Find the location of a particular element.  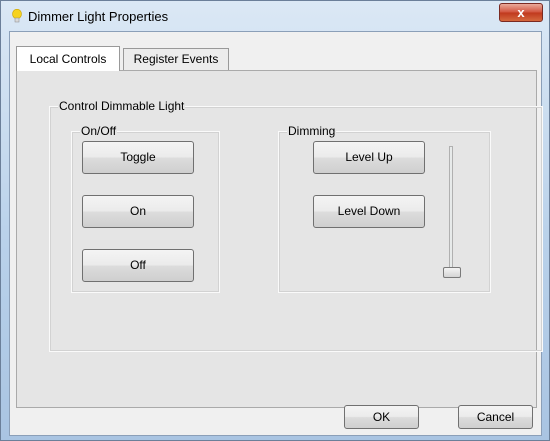

dimming-slider-thumb is located at coordinates (452, 272).